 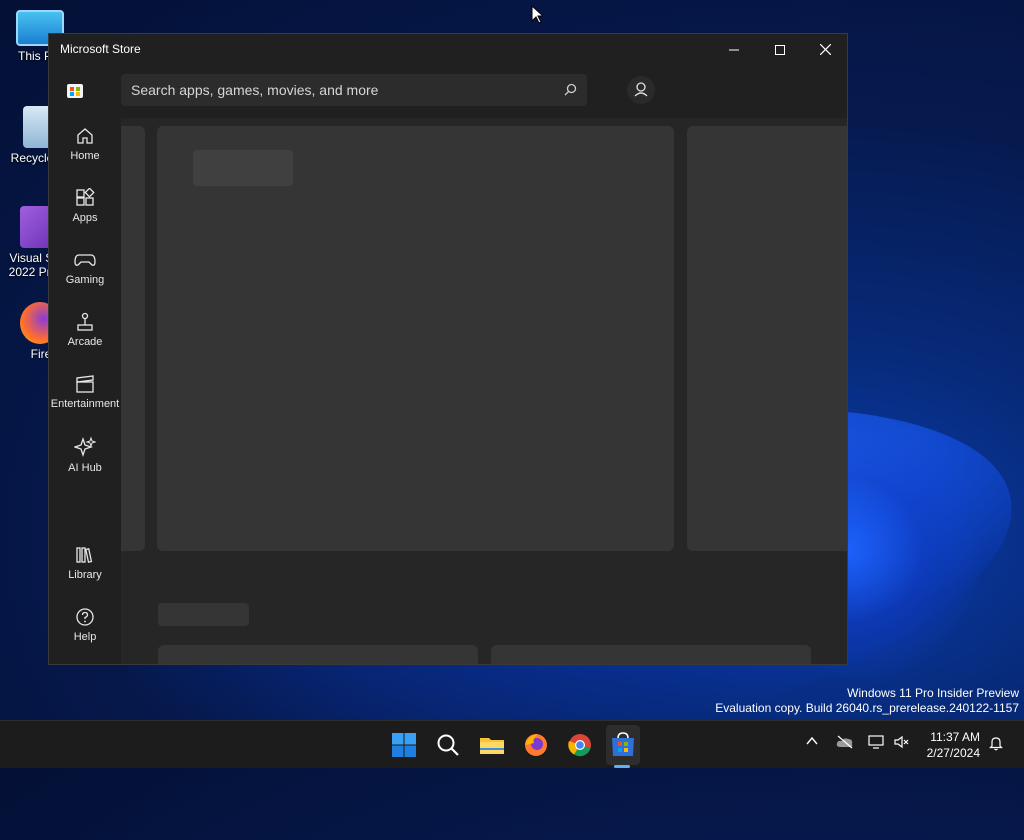 What do you see at coordinates (75, 91) in the screenshot?
I see `store-logo-icon` at bounding box center [75, 91].